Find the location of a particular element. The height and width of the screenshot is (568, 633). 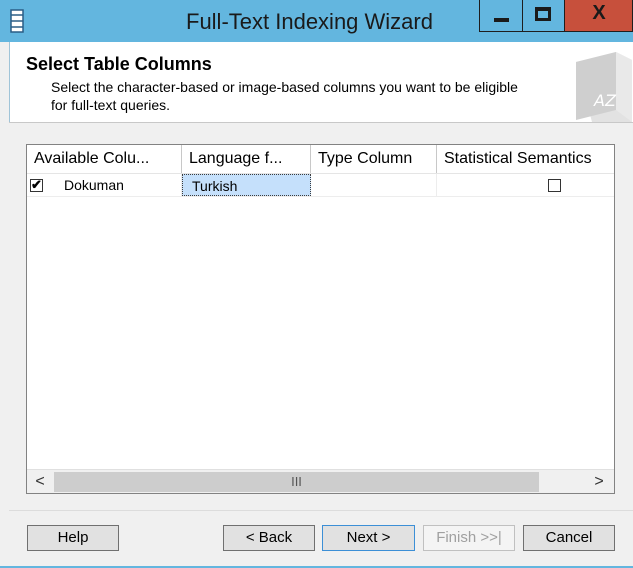

column-header-type: Type Column is located at coordinates (374, 159).